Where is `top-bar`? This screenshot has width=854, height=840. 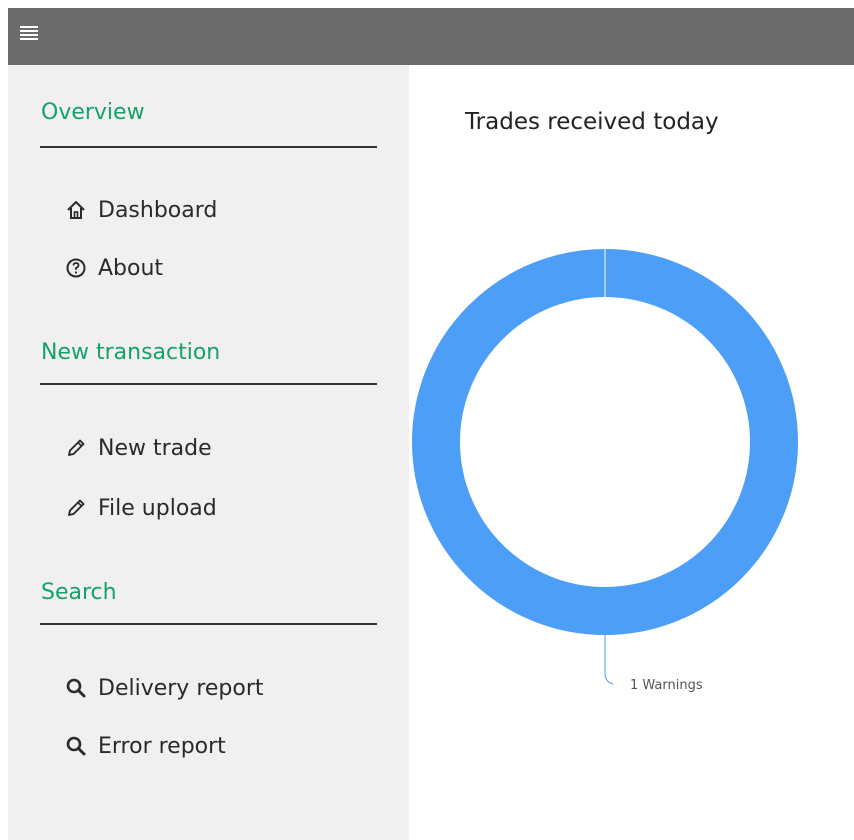
top-bar is located at coordinates (431, 36).